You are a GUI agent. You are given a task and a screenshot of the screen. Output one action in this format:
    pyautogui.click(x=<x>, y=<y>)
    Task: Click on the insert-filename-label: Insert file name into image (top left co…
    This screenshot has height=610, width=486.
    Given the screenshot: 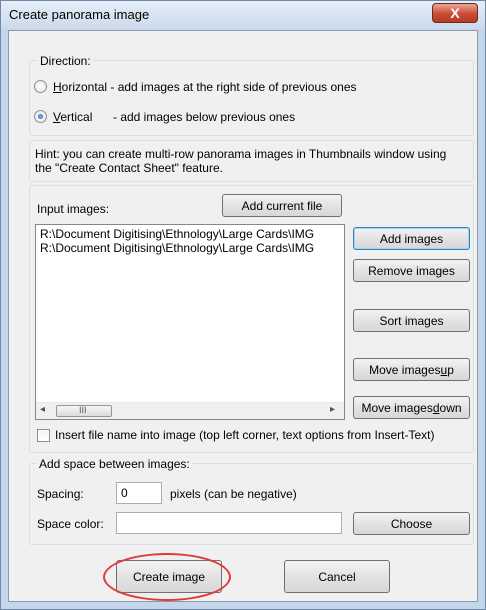 What is the action you would take?
    pyautogui.click(x=245, y=435)
    